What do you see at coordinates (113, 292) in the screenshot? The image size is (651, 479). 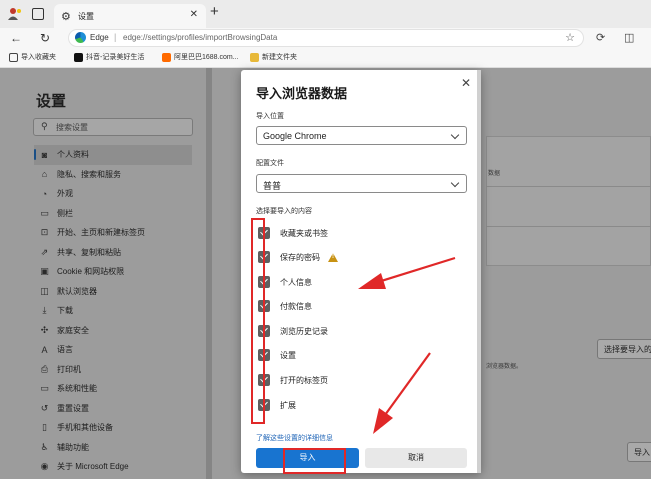 I see `sidebar-item: ◫ 默认浏览器` at bounding box center [113, 292].